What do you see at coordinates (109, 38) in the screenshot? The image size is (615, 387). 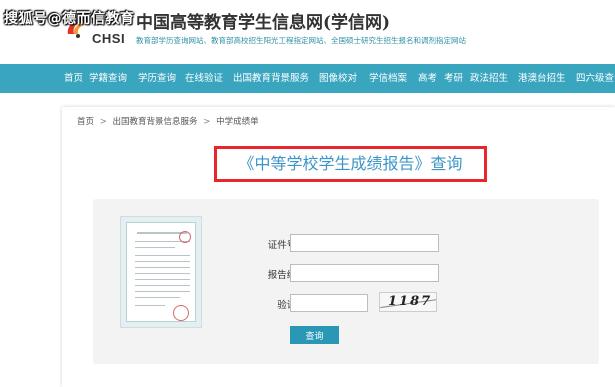 I see `chsi-logo-text: CHSI` at bounding box center [109, 38].